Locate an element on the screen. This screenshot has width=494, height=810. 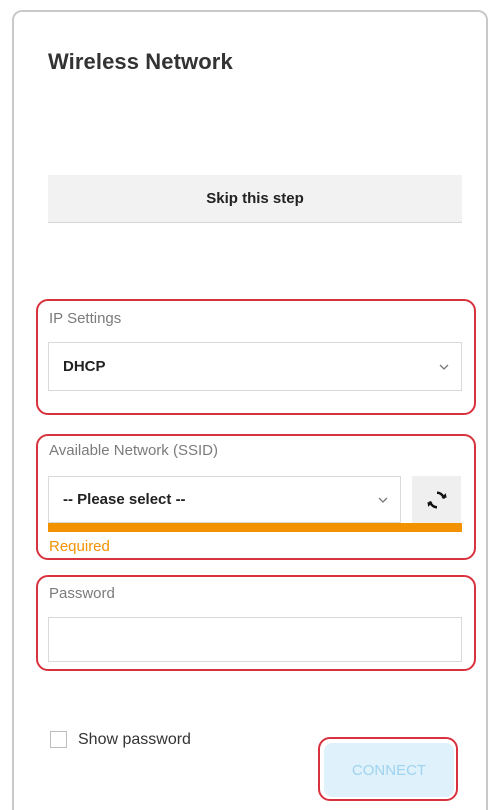
ssid-select: -- Please select -- is located at coordinates (224, 499).